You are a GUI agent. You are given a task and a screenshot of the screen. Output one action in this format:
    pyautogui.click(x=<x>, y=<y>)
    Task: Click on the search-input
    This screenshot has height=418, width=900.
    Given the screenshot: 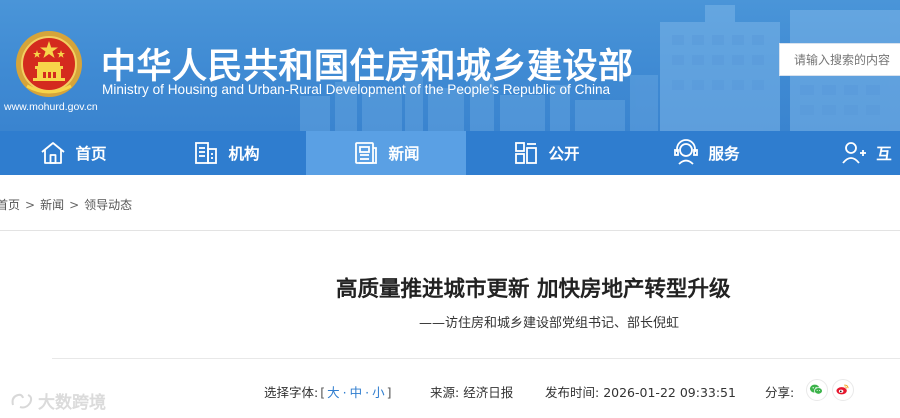 What is the action you would take?
    pyautogui.click(x=839, y=59)
    